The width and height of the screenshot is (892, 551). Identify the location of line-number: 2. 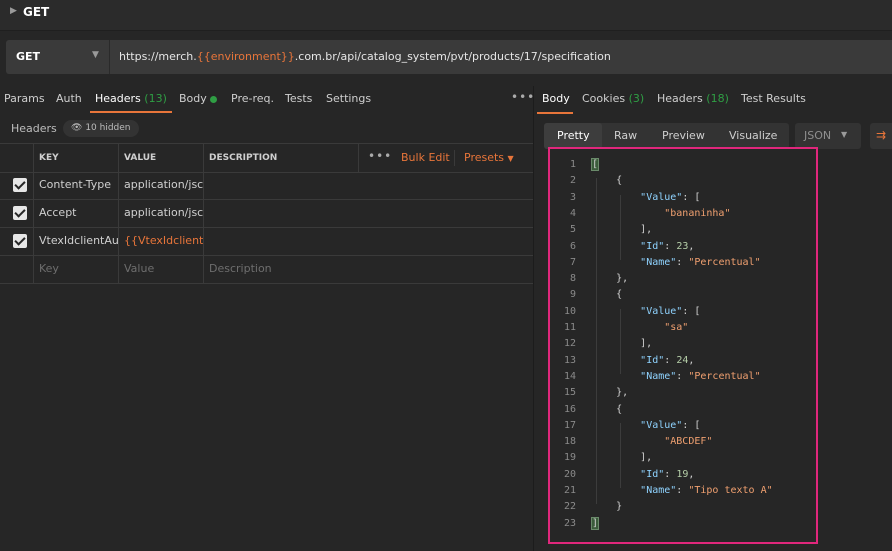
(572, 181).